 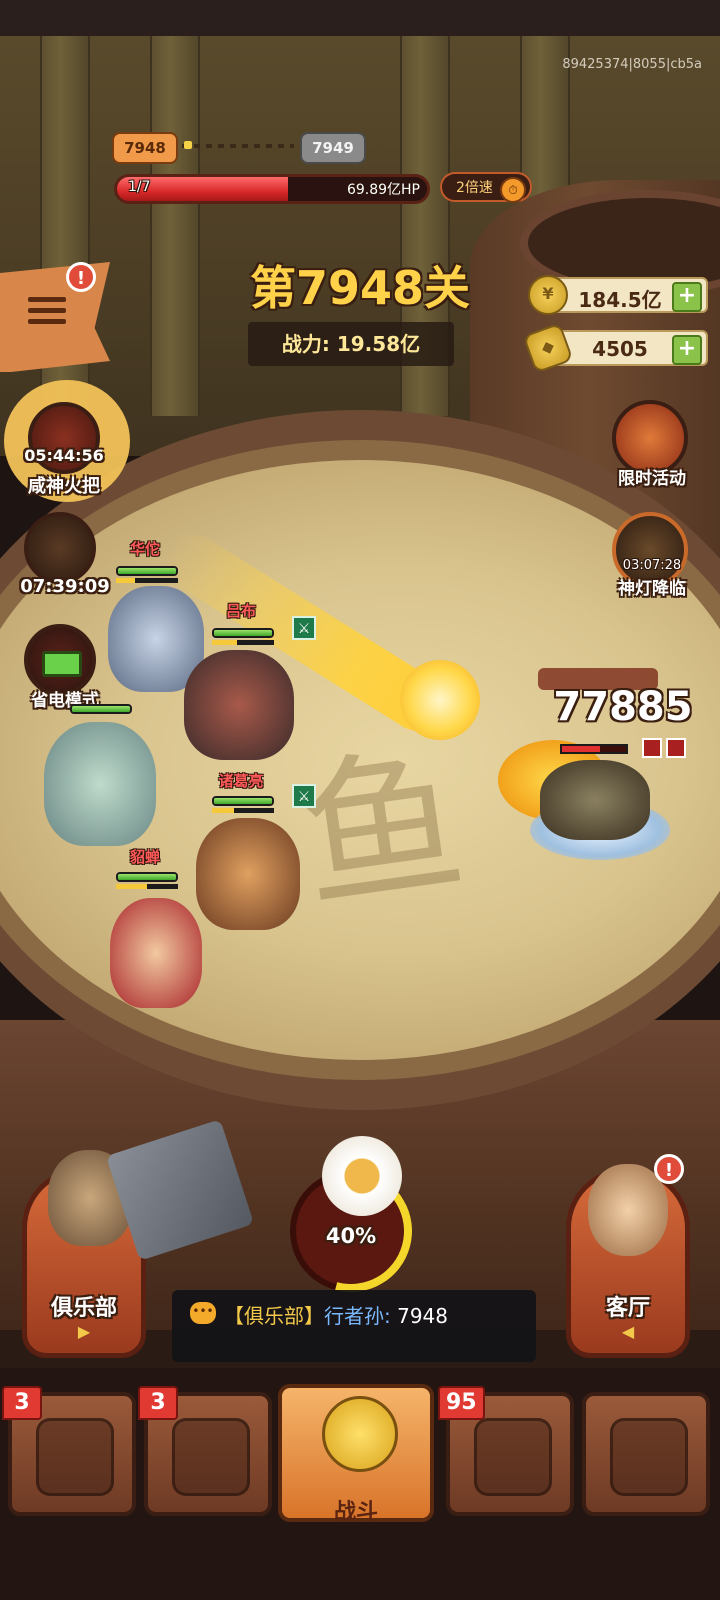 I want to click on damage-number: 77885, so click(x=623, y=707).